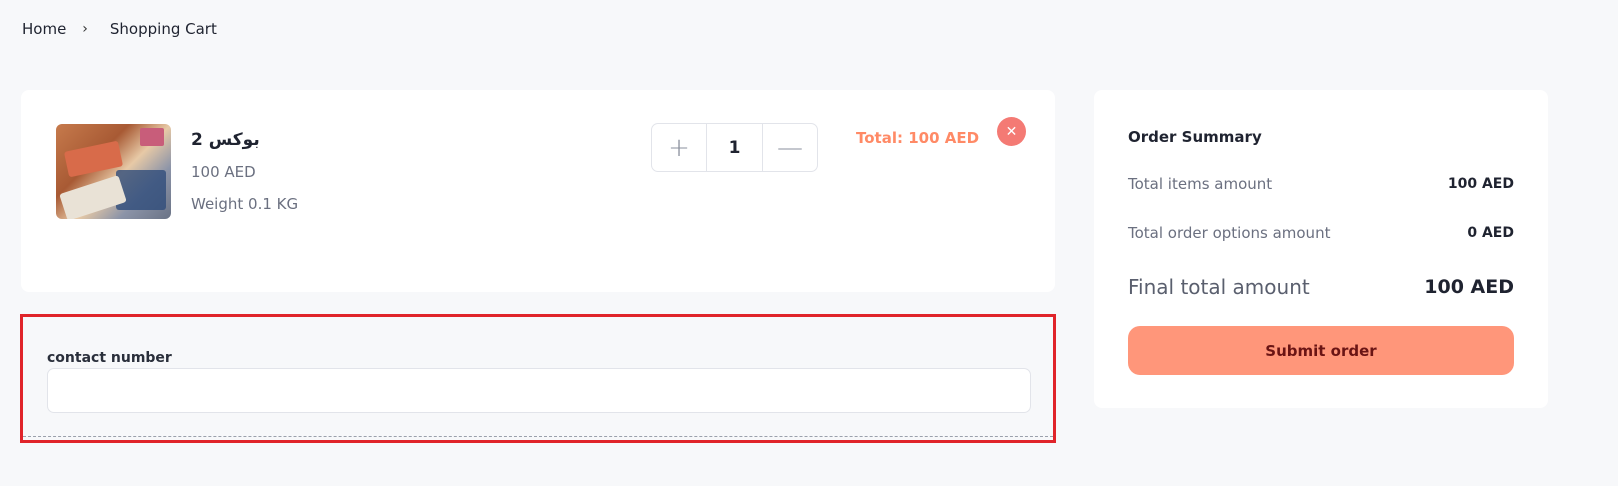 The height and width of the screenshot is (486, 1618). I want to click on close-icon: ✕, so click(1011, 131).